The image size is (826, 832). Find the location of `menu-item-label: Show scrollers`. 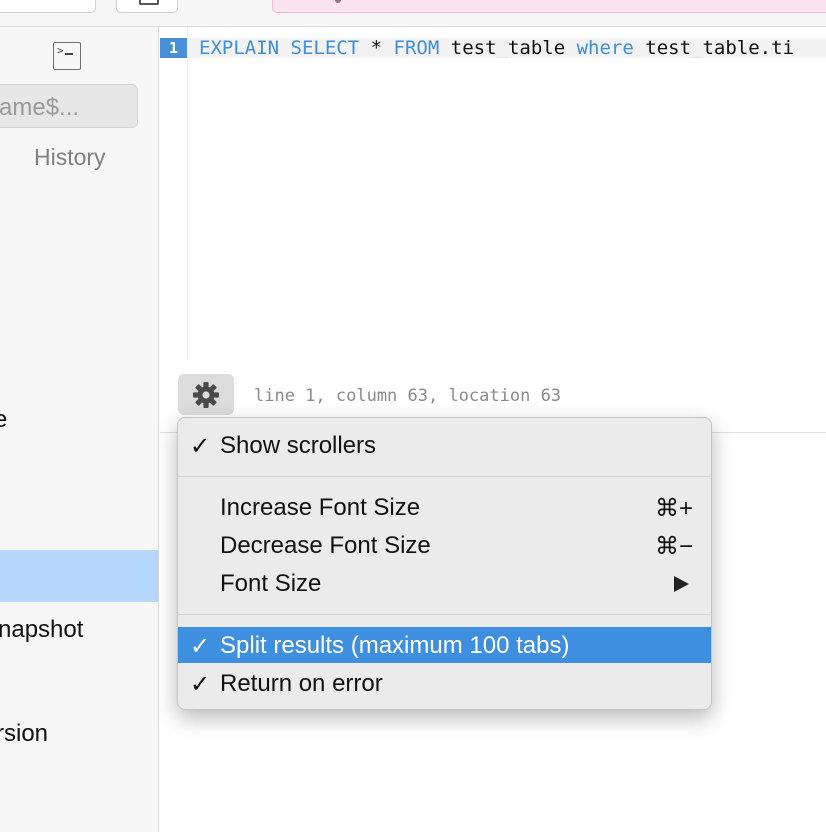

menu-item-label: Show scrollers is located at coordinates (298, 445).